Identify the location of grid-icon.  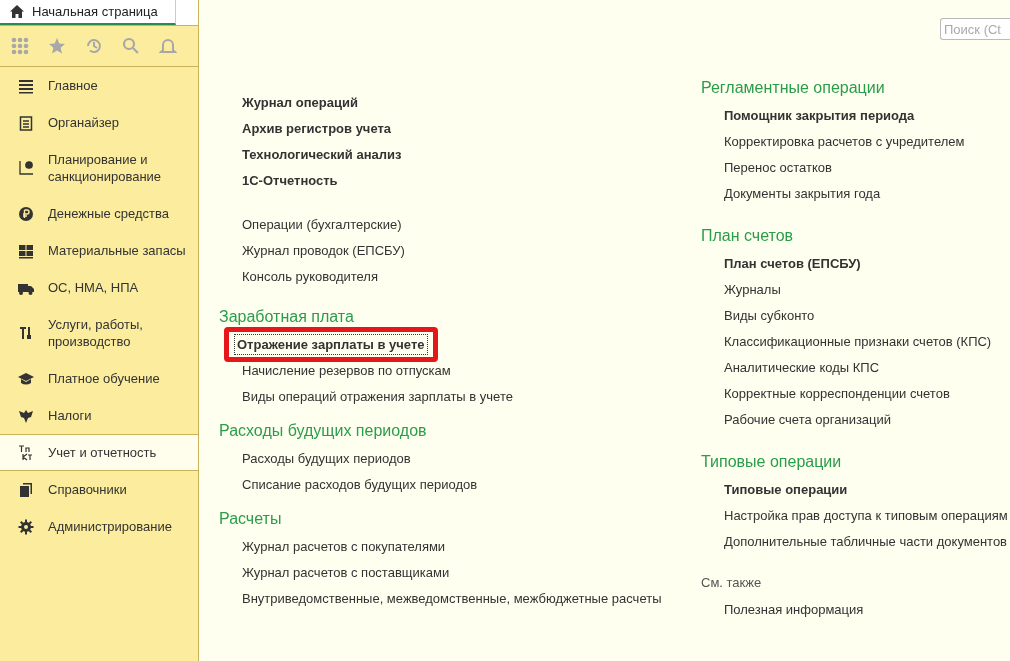
(26, 250).